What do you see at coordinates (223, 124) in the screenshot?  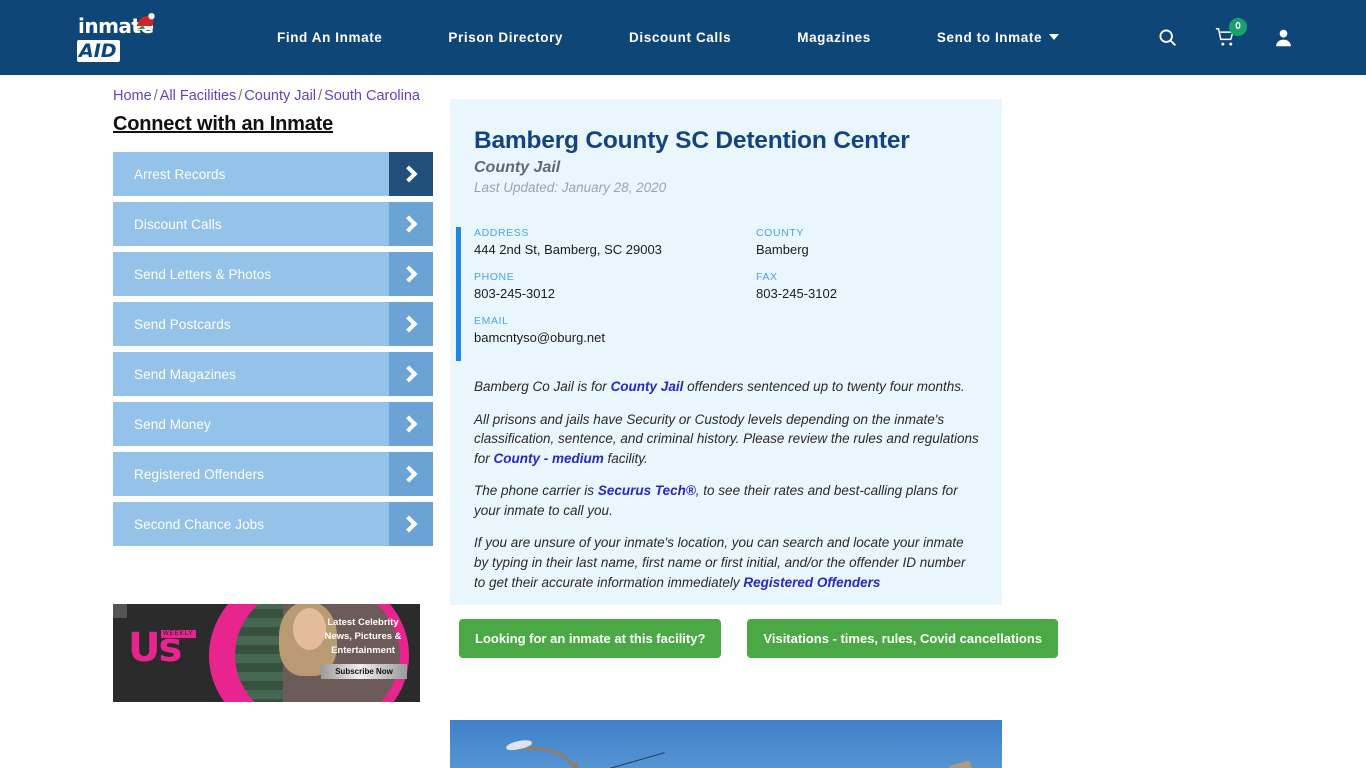 I see `sidebar-title: Connect with an Inmate` at bounding box center [223, 124].